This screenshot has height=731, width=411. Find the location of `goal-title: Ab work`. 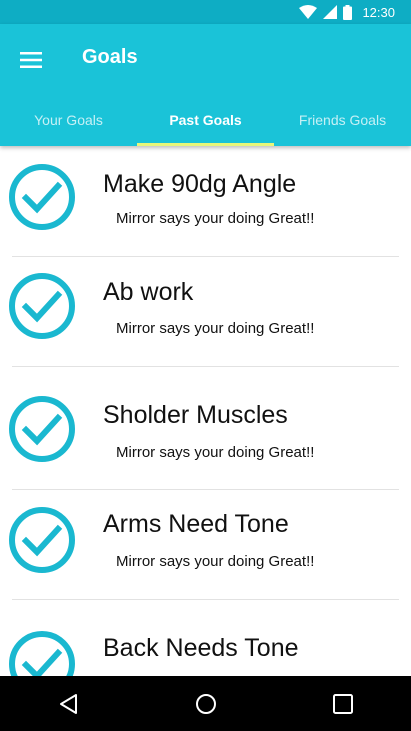

goal-title: Ab work is located at coordinates (148, 292).